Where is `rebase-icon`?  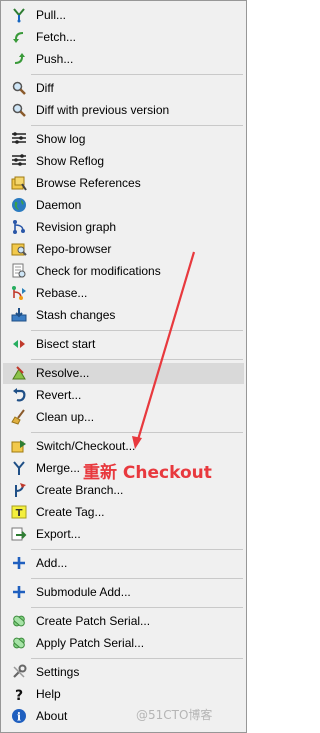 rebase-icon is located at coordinates (19, 293).